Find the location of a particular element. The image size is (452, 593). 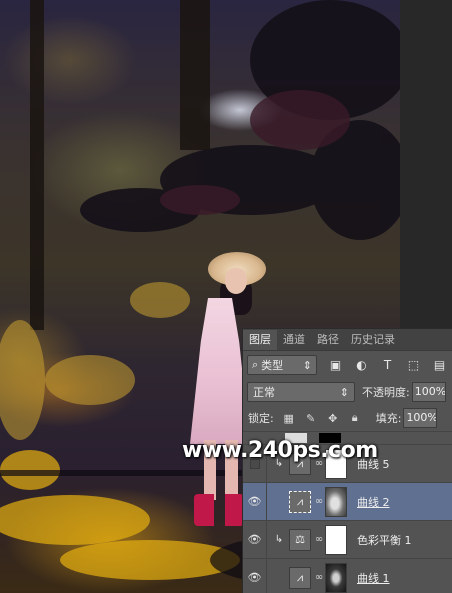

layer-row: 👁︎ ⩘ ∞ 曲线 2 is located at coordinates (347, 501).